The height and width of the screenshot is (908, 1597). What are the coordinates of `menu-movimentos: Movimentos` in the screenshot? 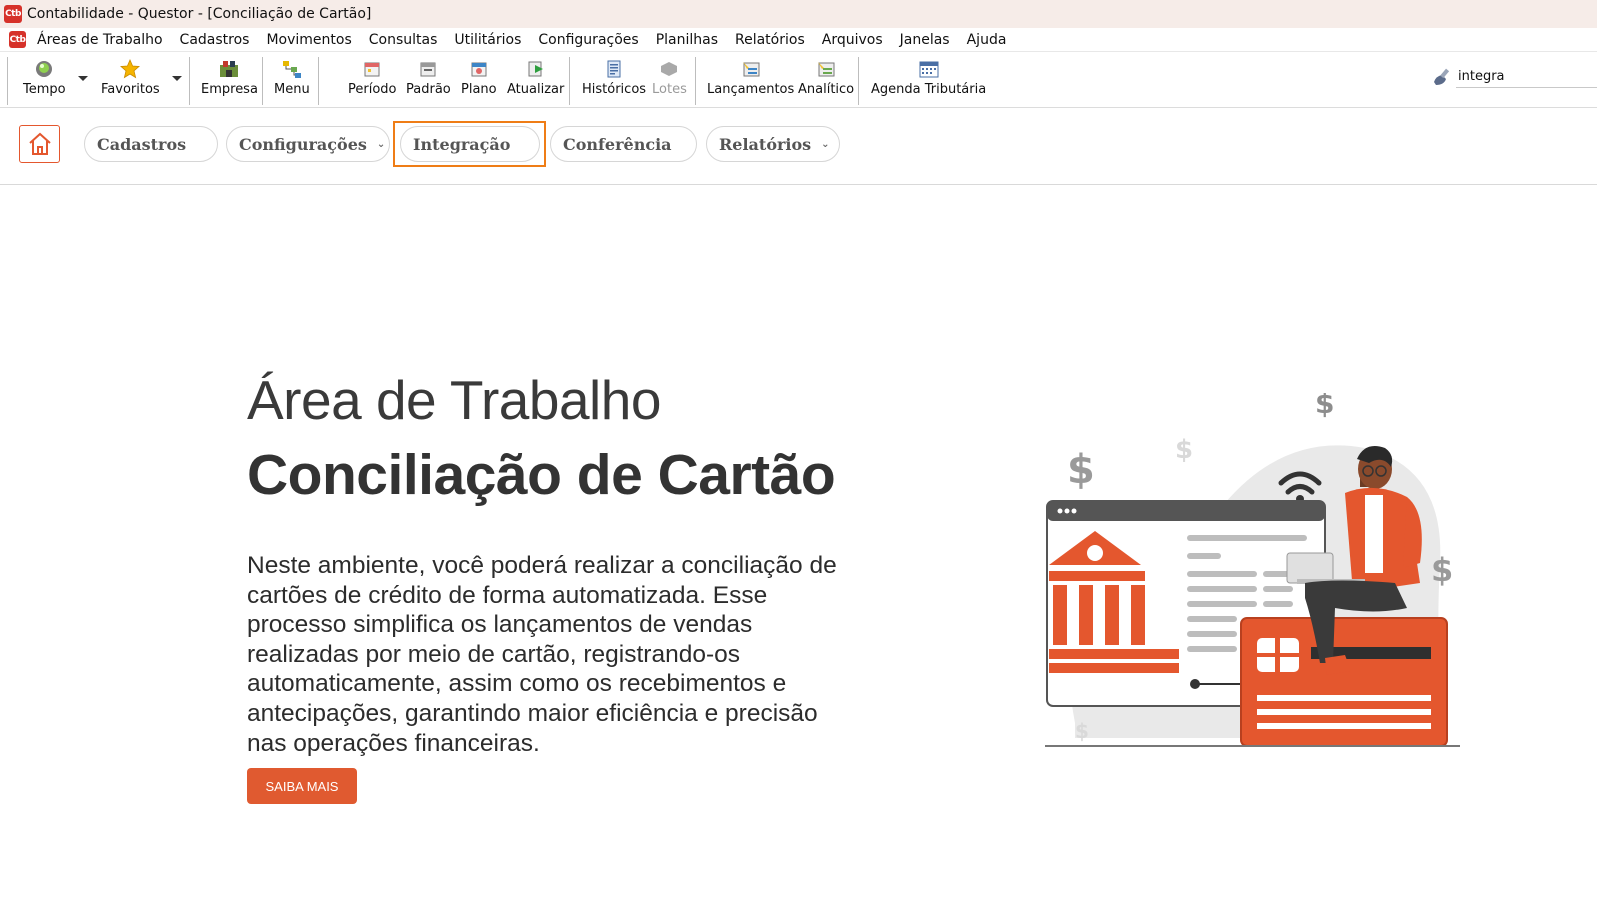 It's located at (308, 40).